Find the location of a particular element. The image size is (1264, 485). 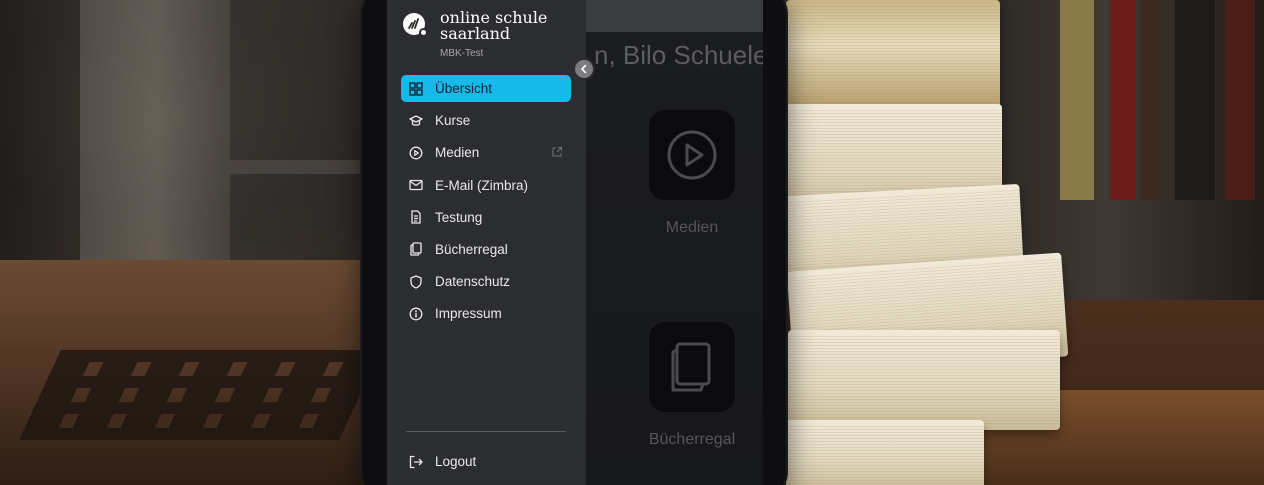

brand: online schule saarland MBK-Test is located at coordinates (475, 34).